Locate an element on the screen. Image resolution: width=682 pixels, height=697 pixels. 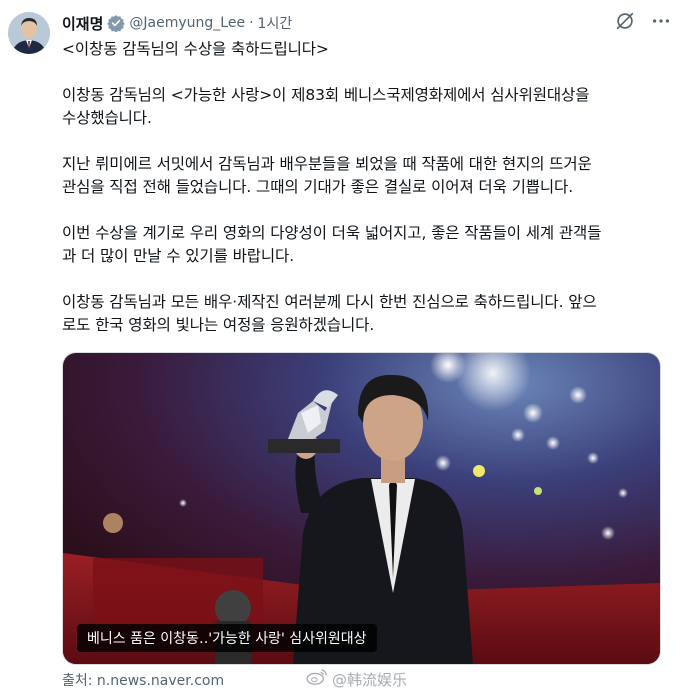
source-link: 출처: n.news.naver.com is located at coordinates (143, 680).